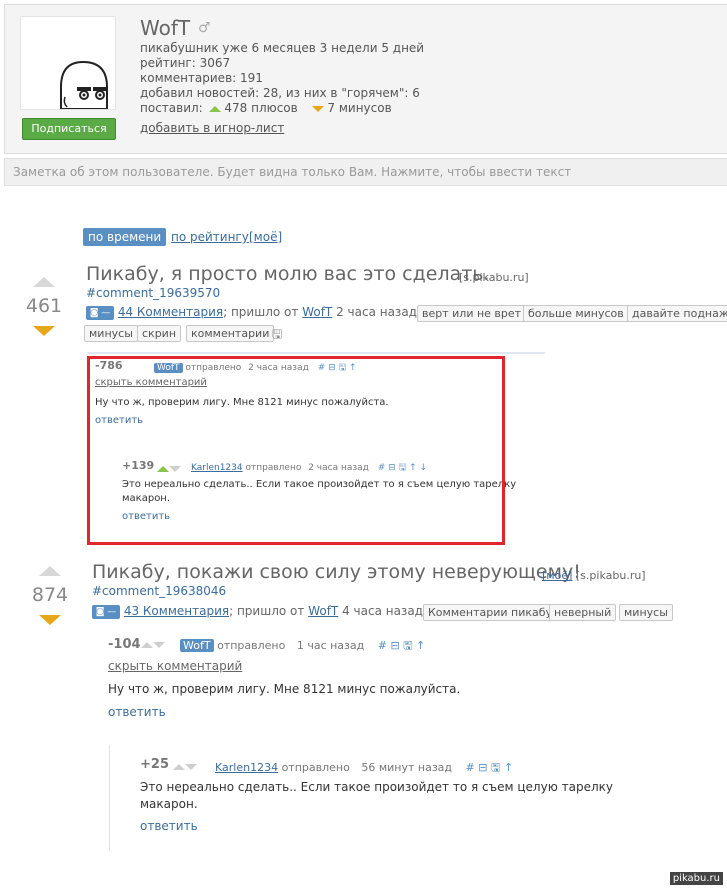 Image resolution: width=727 pixels, height=890 pixels. I want to click on comment-user: WofT, so click(197, 645).